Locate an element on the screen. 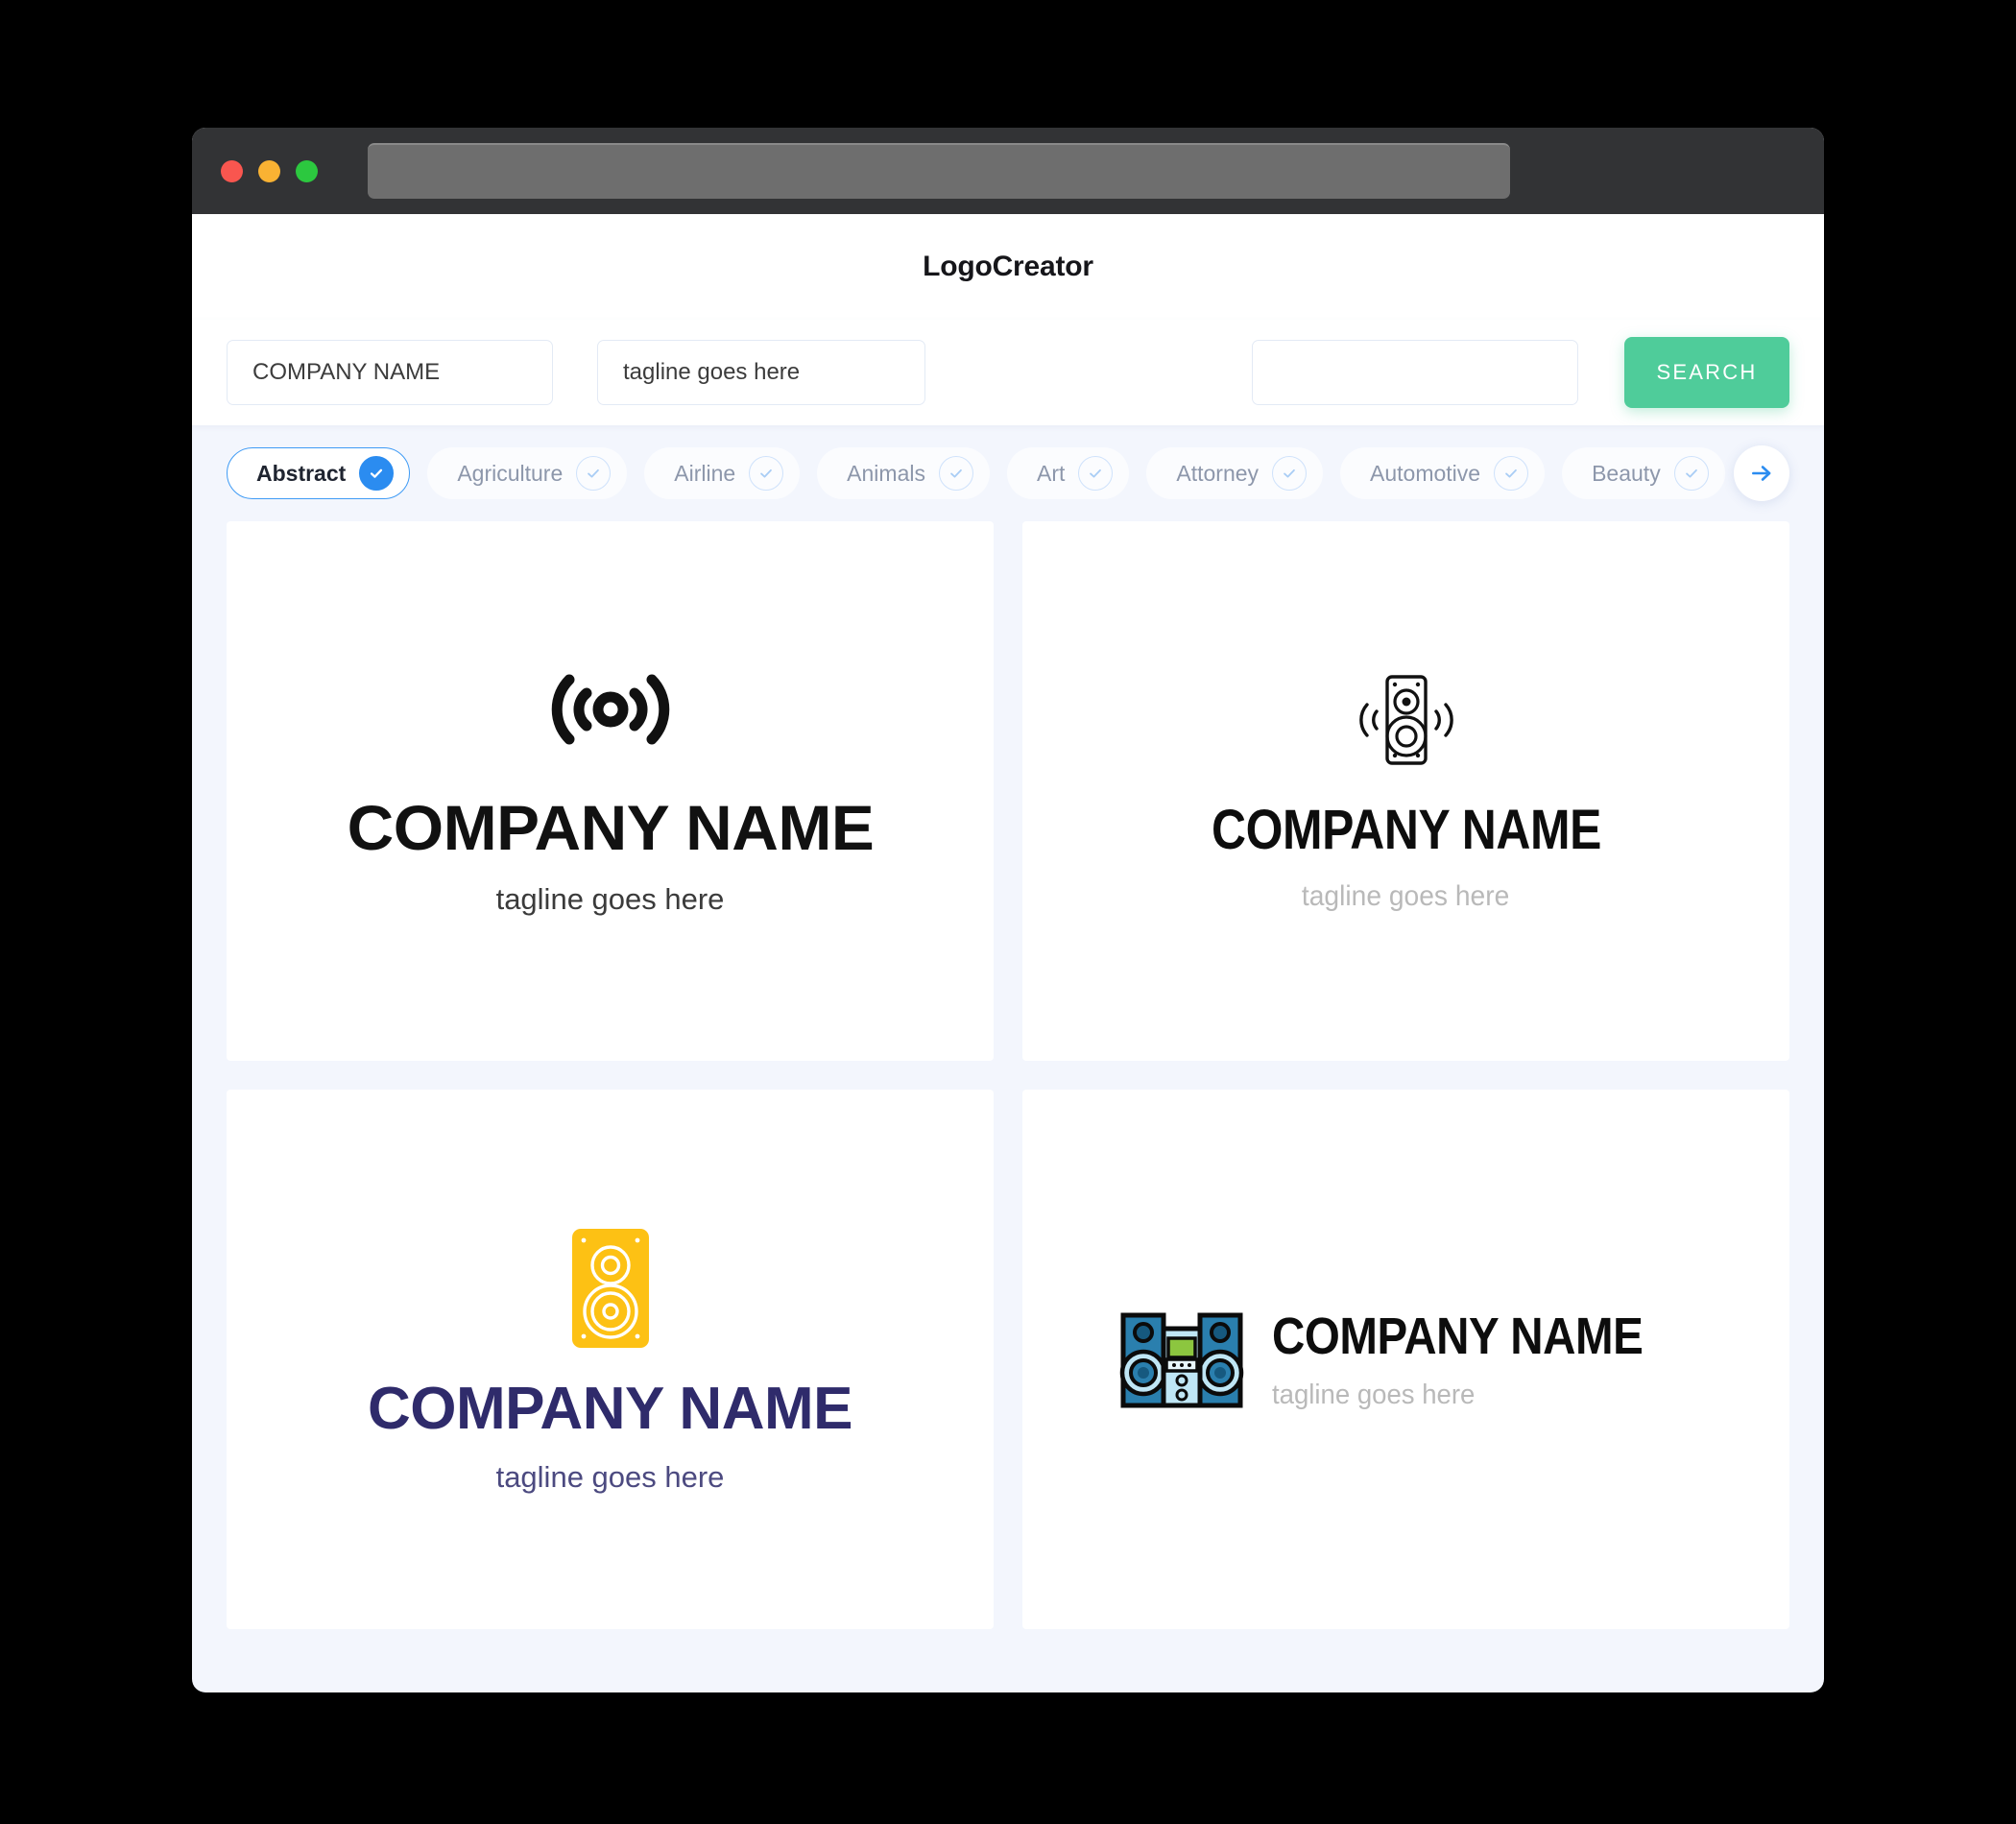  category-label: Beauty is located at coordinates (1626, 473).